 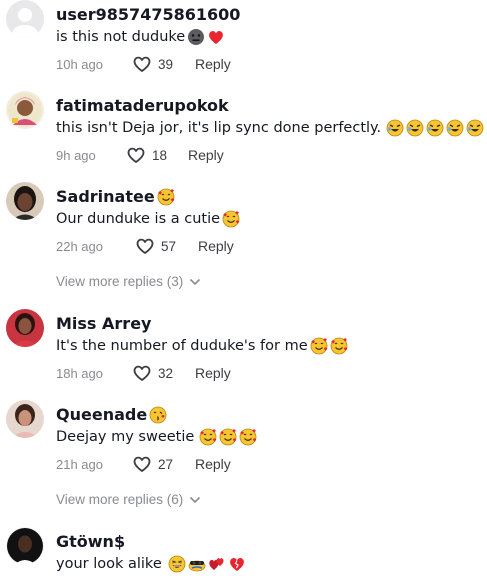 I want to click on view-more-replies: View more replies (3), so click(x=128, y=281).